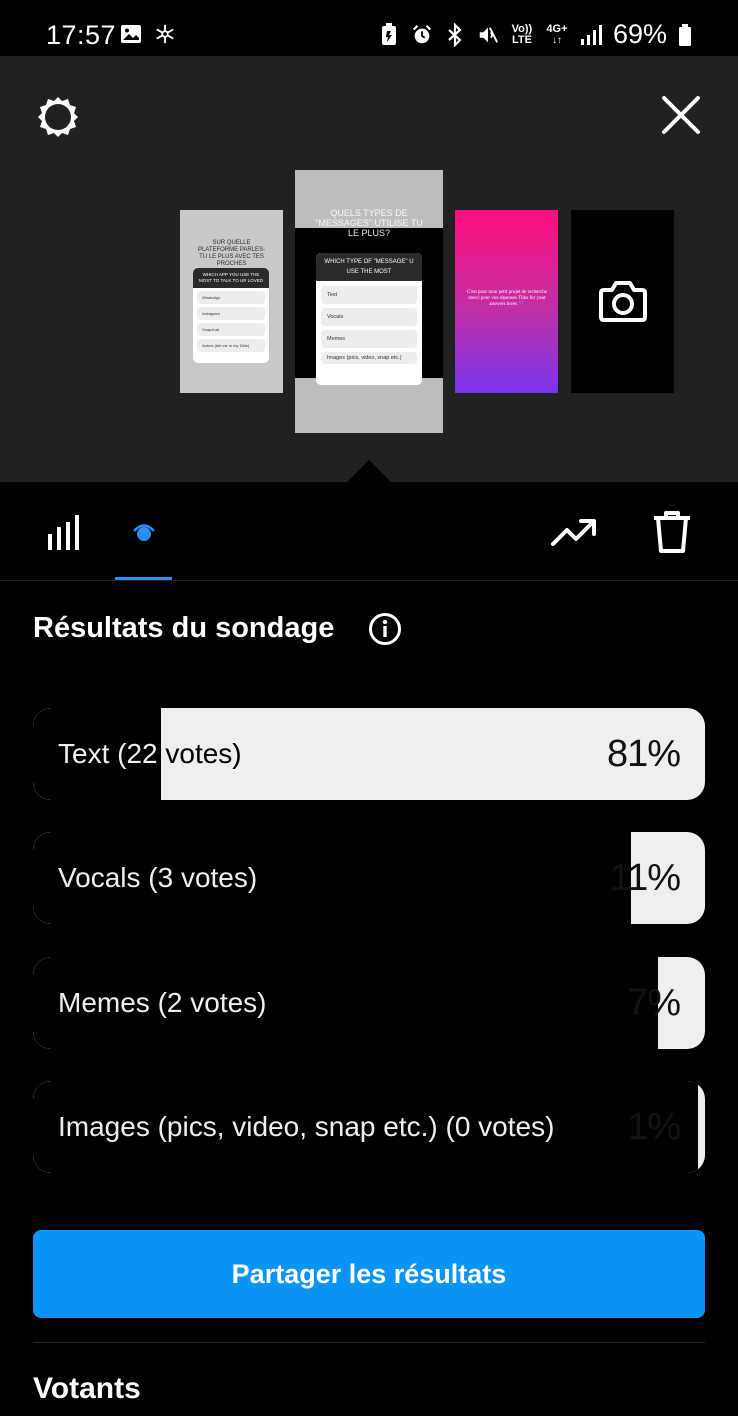 The height and width of the screenshot is (1416, 738). What do you see at coordinates (165, 34) in the screenshot?
I see `snowflake-icon` at bounding box center [165, 34].